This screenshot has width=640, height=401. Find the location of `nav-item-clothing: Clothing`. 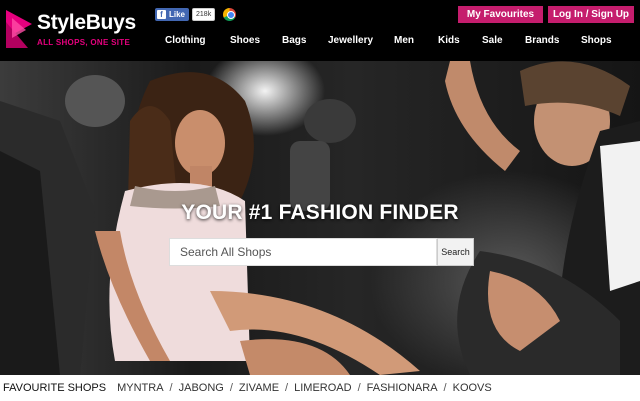

nav-item-clothing: Clothing is located at coordinates (197, 42).